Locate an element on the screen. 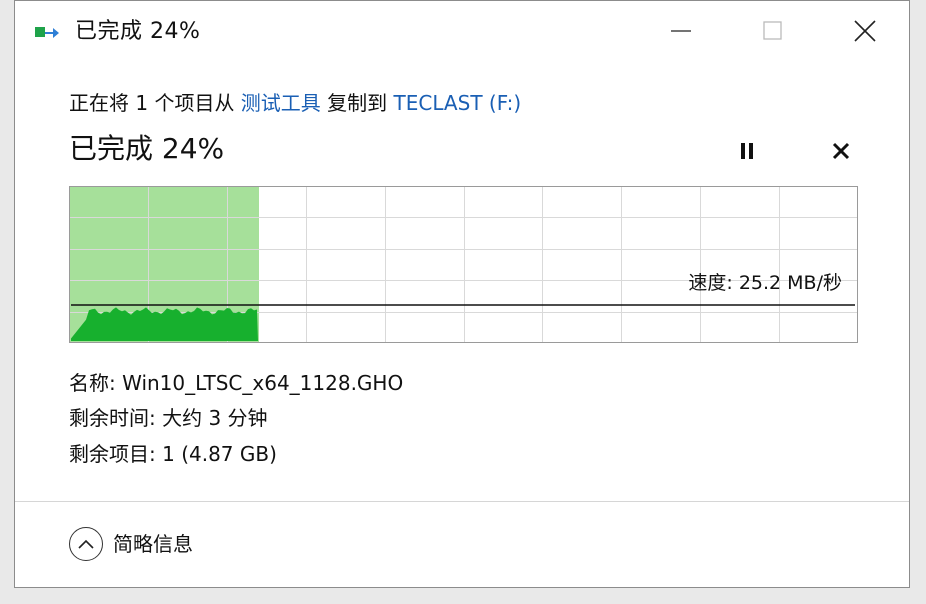 Image resolution: width=926 pixels, height=604 pixels. cancel-icon is located at coordinates (841, 151).